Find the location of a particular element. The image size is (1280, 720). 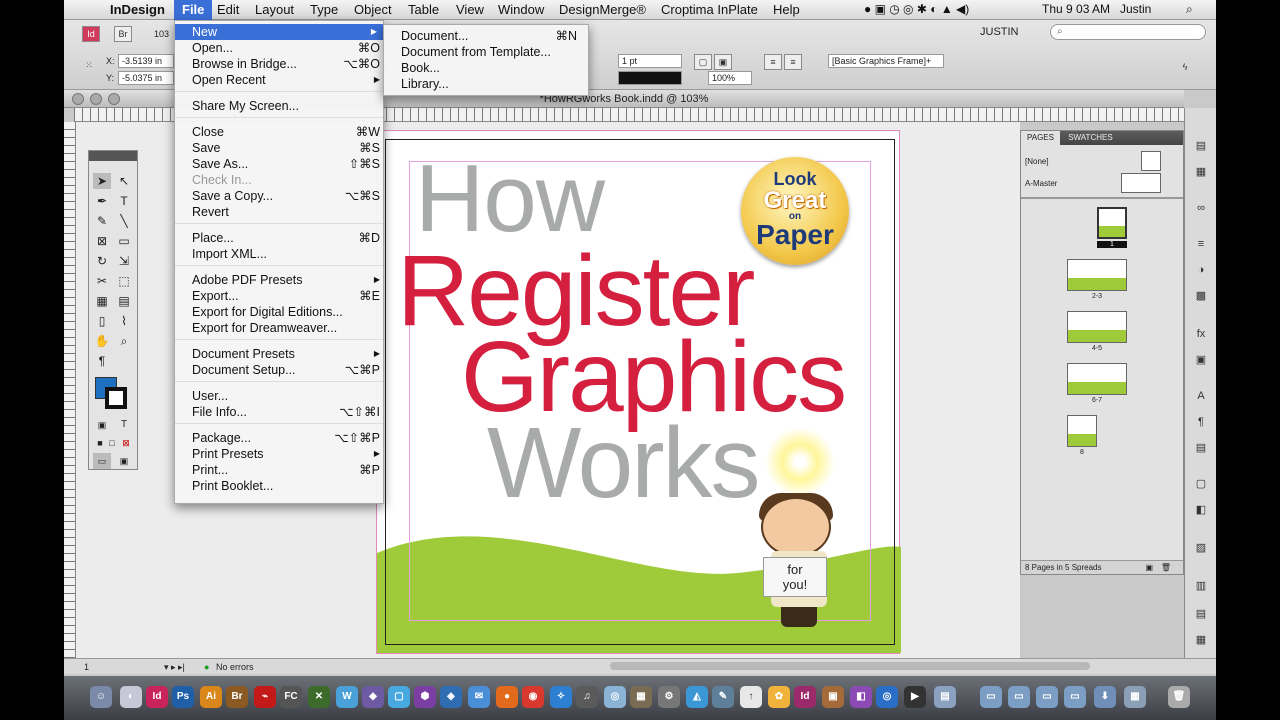

flashcatalyst-dock-icon: FC is located at coordinates (291, 697).